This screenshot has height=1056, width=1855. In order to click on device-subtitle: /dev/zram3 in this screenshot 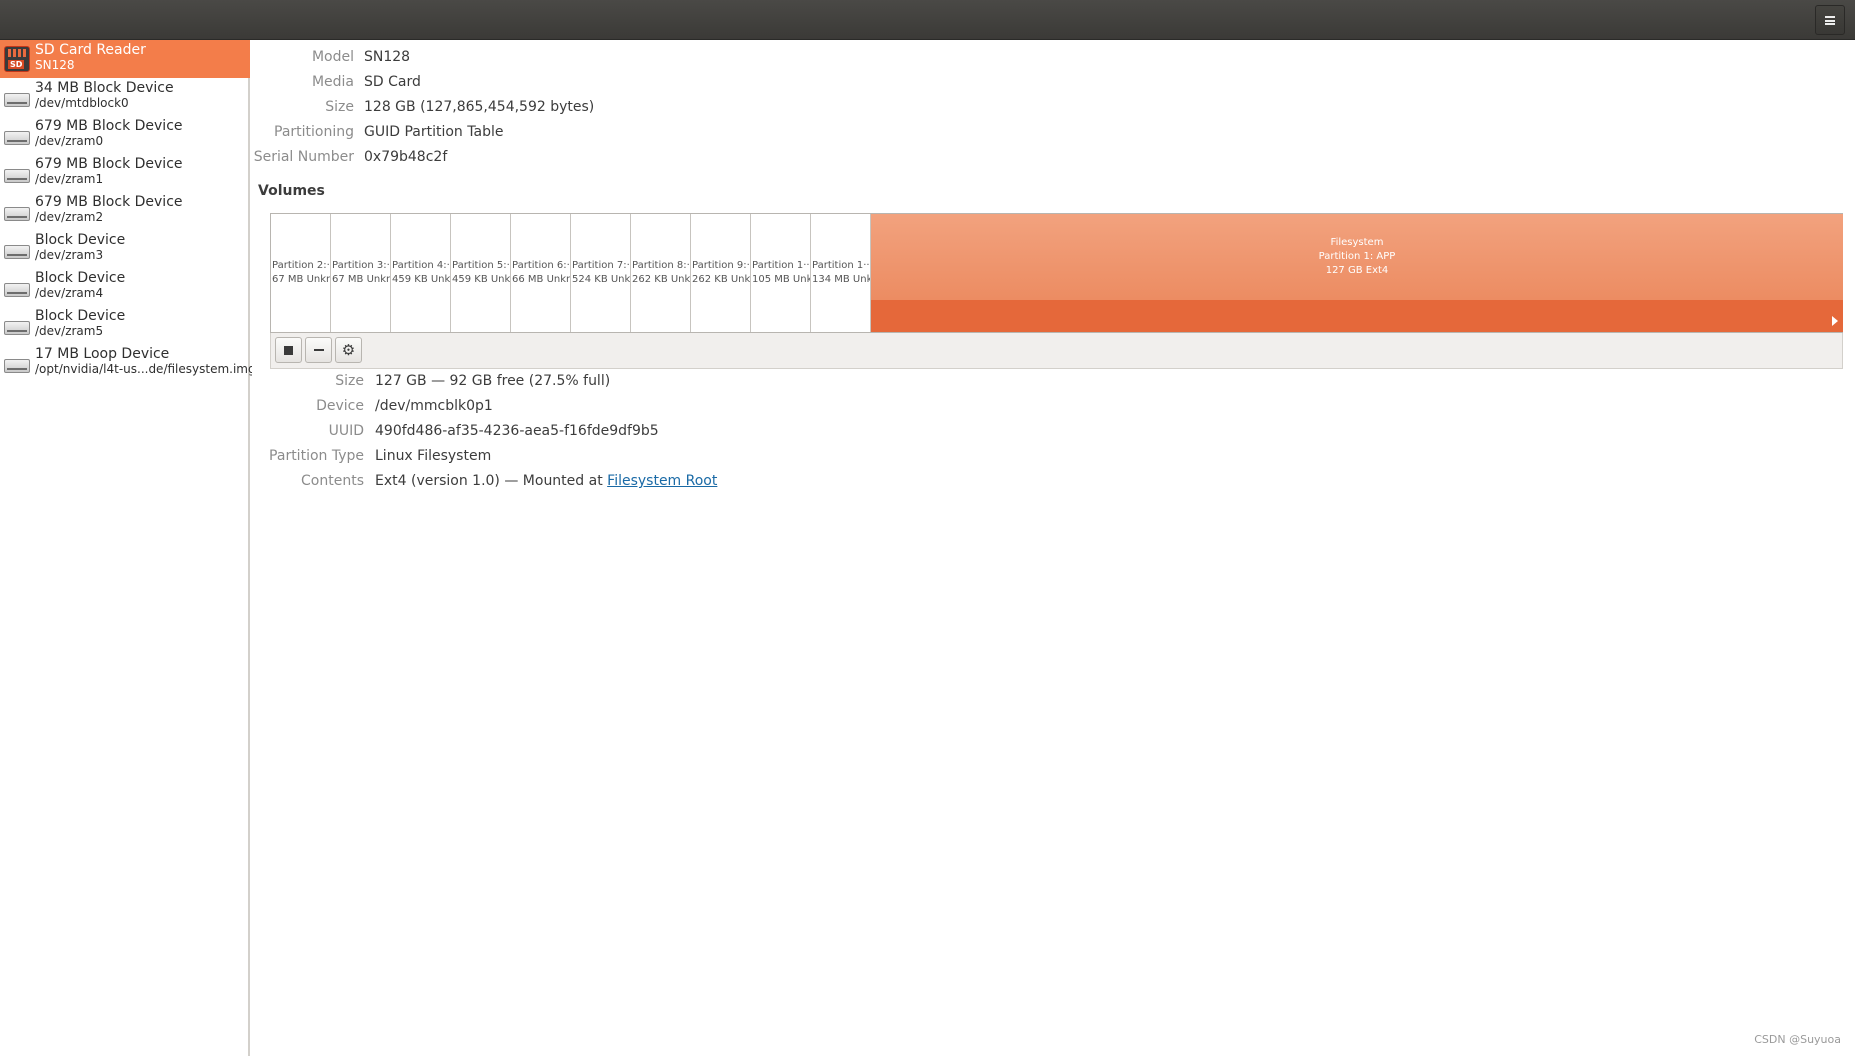, I will do `click(69, 255)`.